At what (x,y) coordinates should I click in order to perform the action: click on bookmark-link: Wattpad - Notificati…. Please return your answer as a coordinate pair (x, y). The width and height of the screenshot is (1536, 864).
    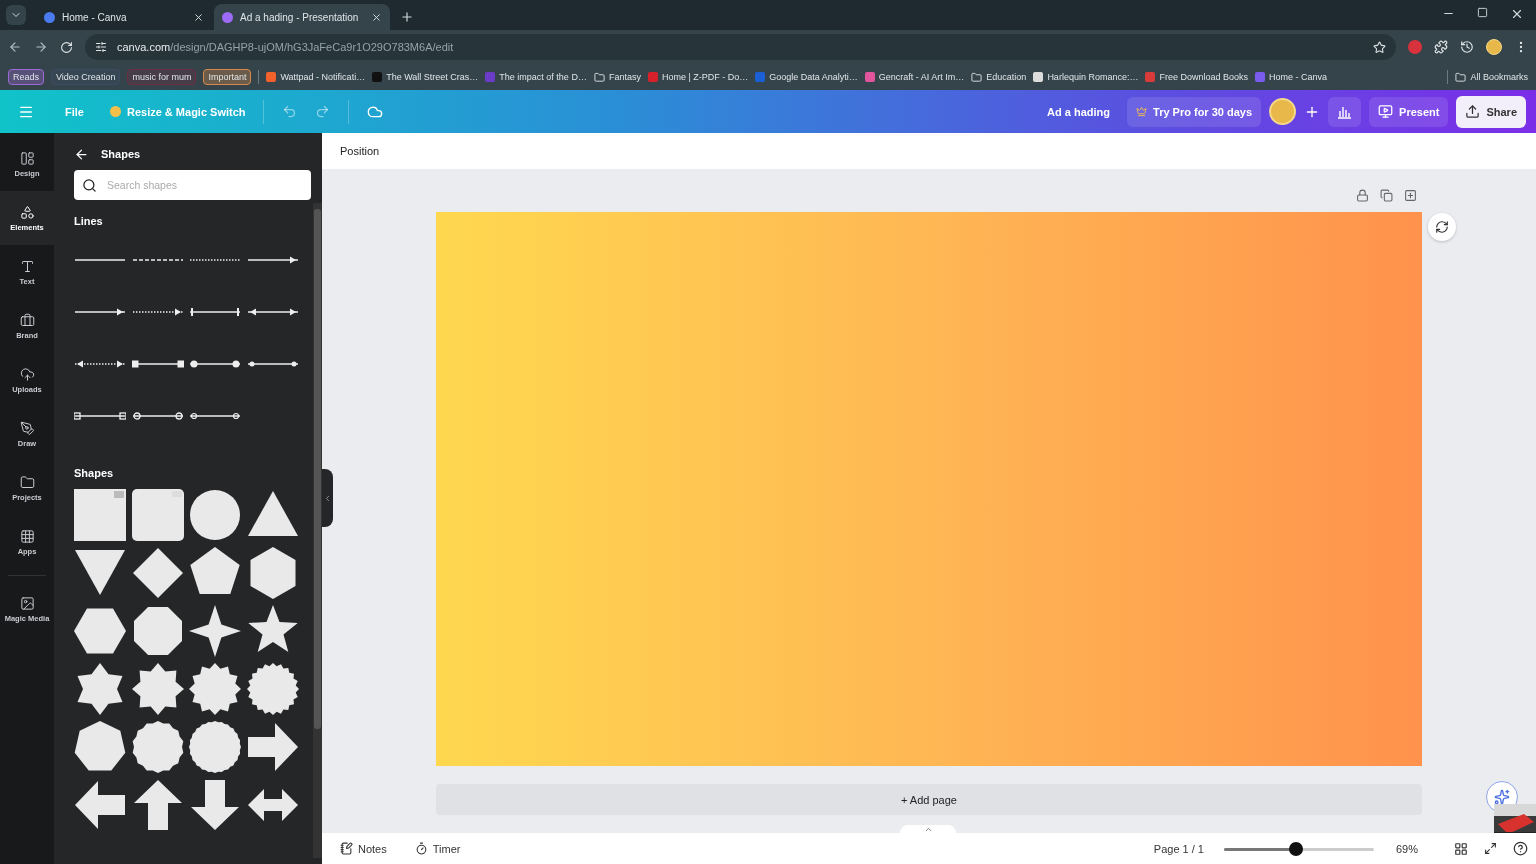
    Looking at the image, I should click on (316, 77).